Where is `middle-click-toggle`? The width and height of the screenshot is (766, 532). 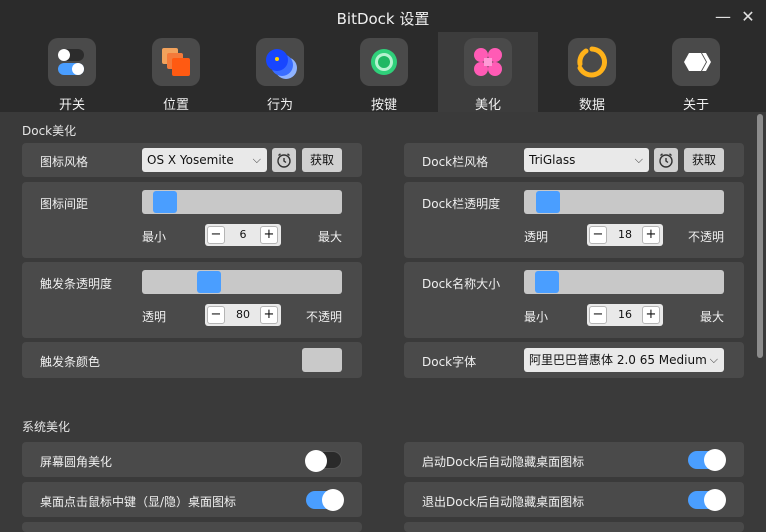 middle-click-toggle is located at coordinates (325, 500).